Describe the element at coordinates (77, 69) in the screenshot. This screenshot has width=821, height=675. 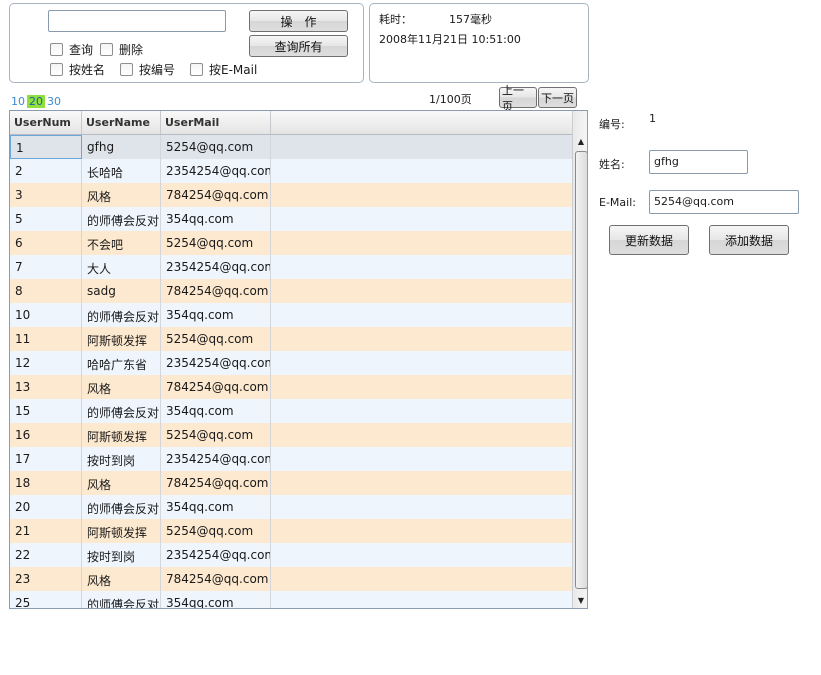
I see `by-name-checkbox: 按姓名` at that location.